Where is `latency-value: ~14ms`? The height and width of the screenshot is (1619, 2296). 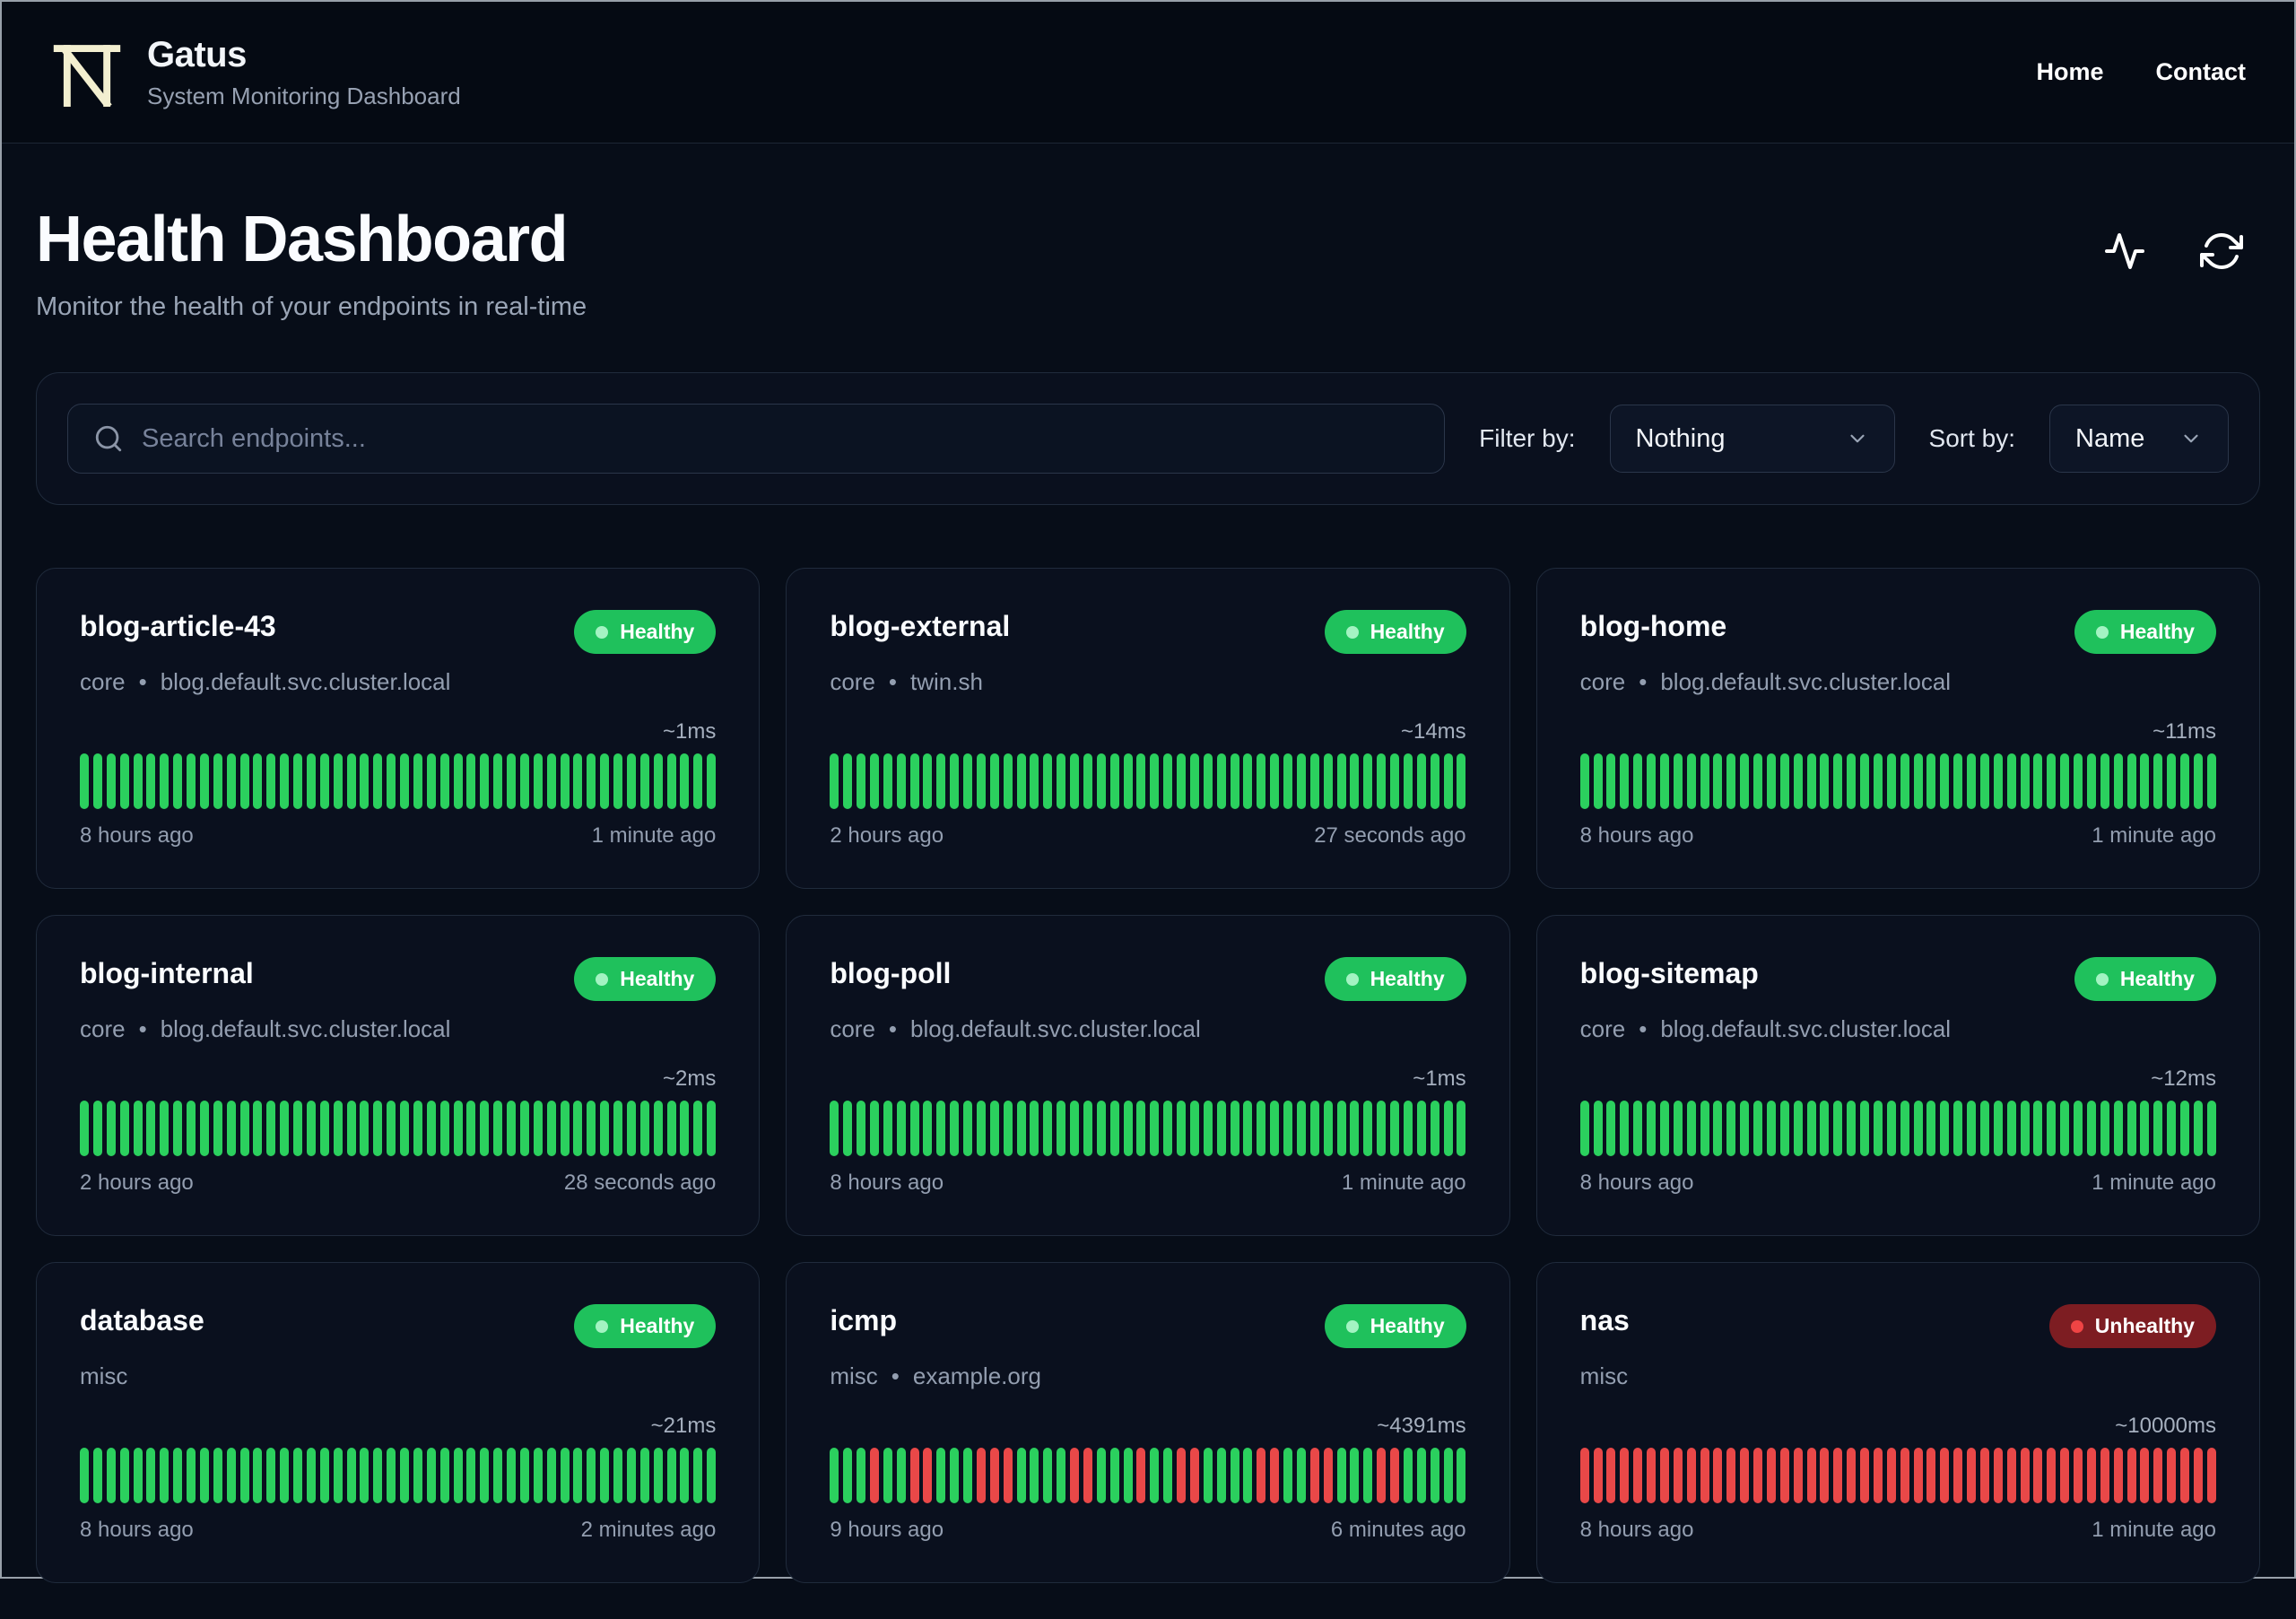
latency-value: ~14ms is located at coordinates (1433, 731).